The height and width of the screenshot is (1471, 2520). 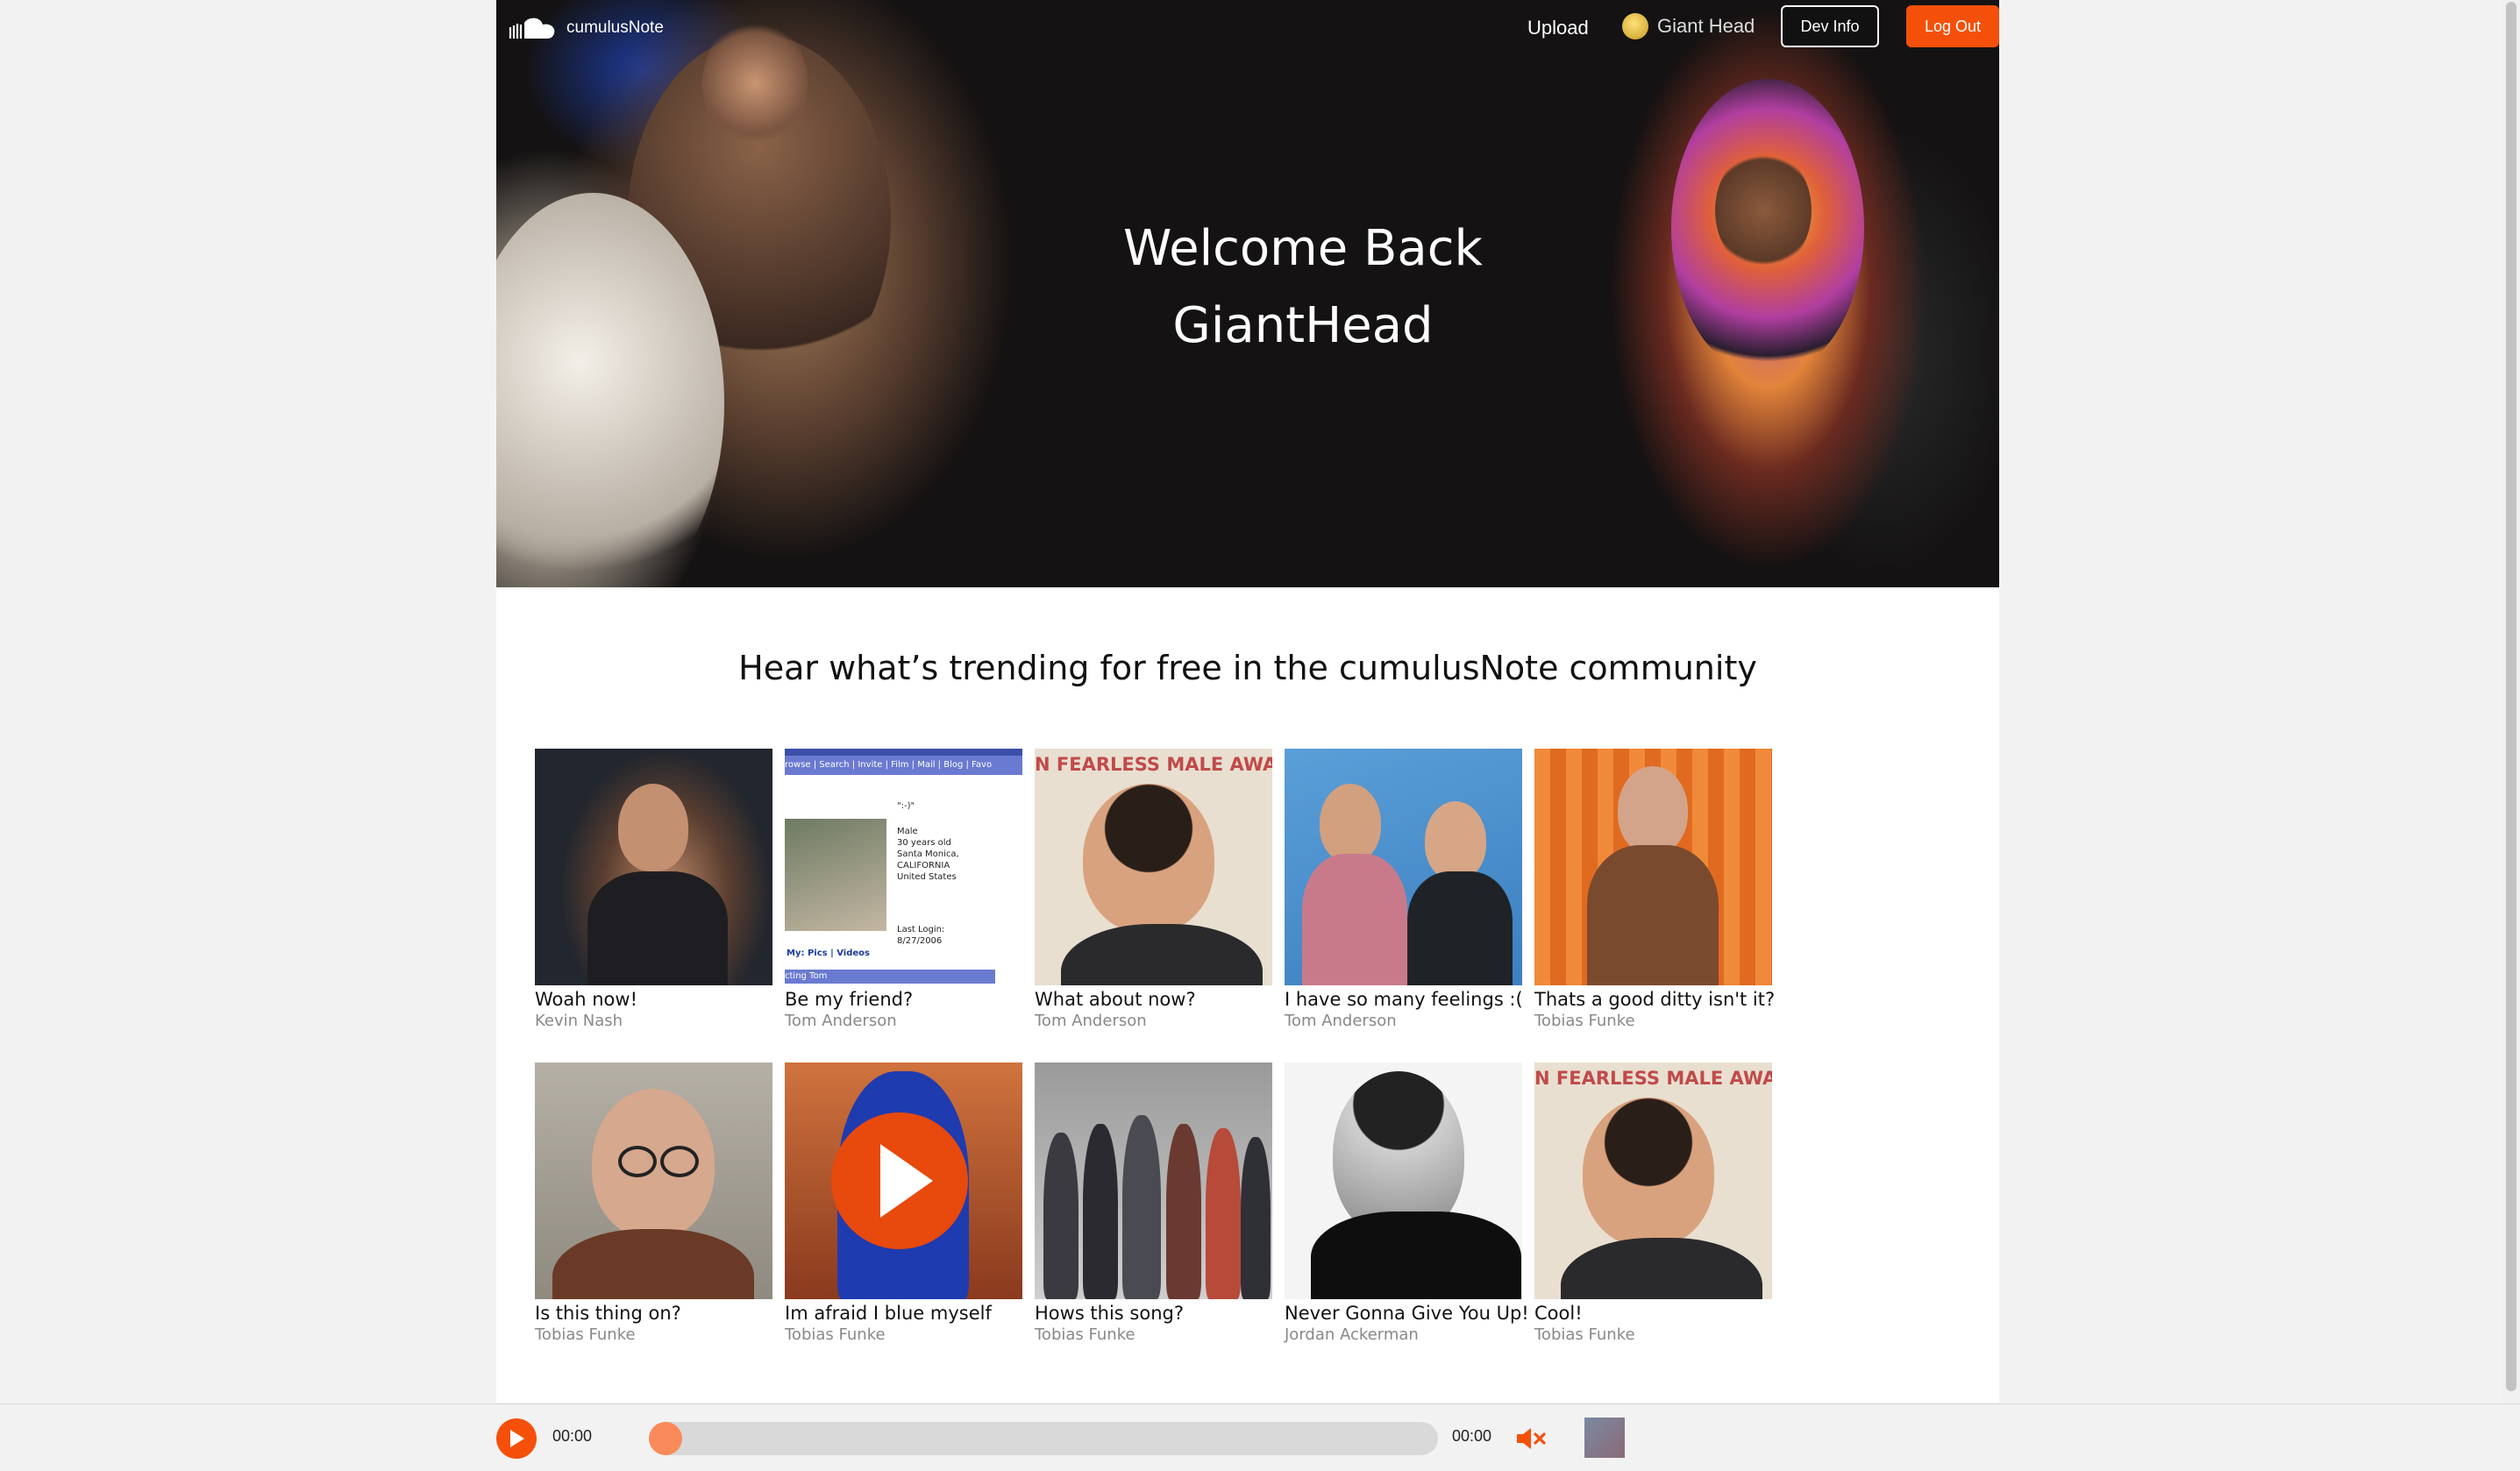 What do you see at coordinates (906, 806) in the screenshot?
I see `artwork-quote: ":-)"` at bounding box center [906, 806].